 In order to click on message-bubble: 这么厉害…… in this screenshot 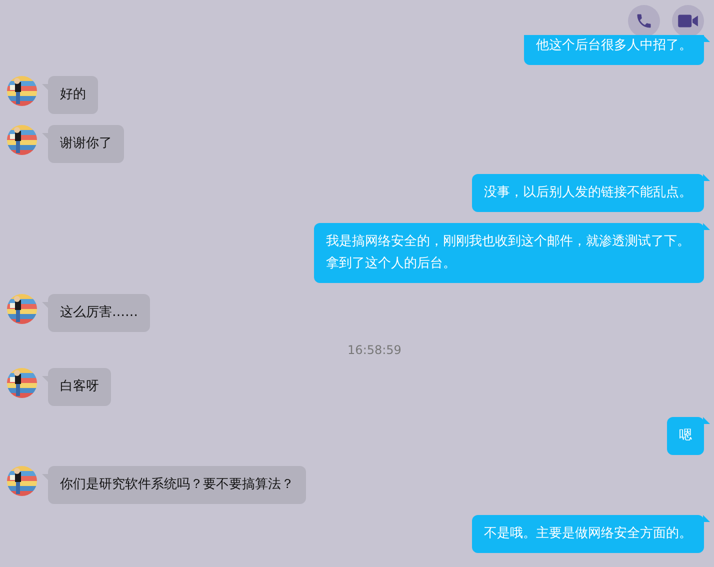, I will do `click(99, 313)`.